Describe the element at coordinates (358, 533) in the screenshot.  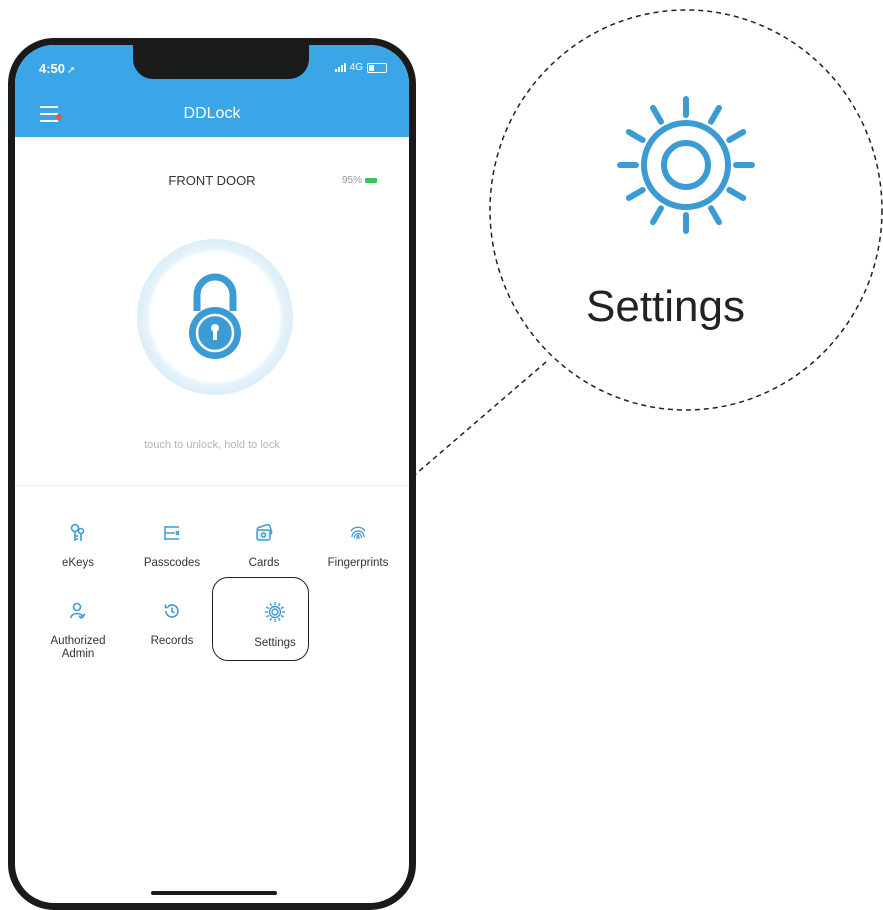
I see `fingerprint-icon` at that location.